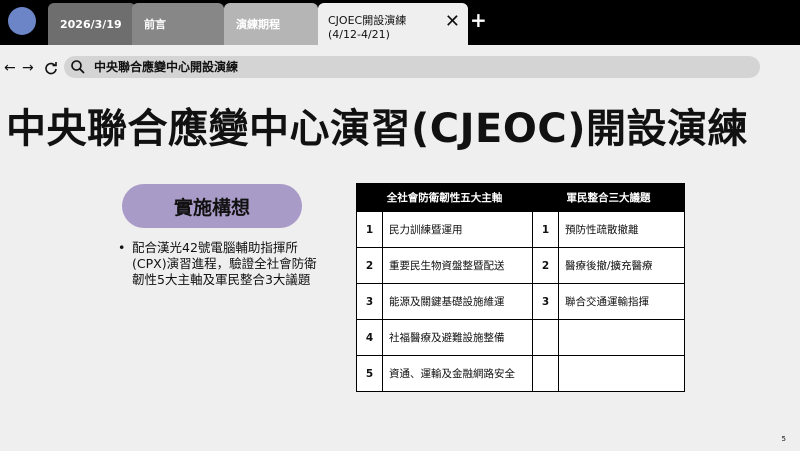  I want to click on table-cell-n1: 5, so click(369, 373).